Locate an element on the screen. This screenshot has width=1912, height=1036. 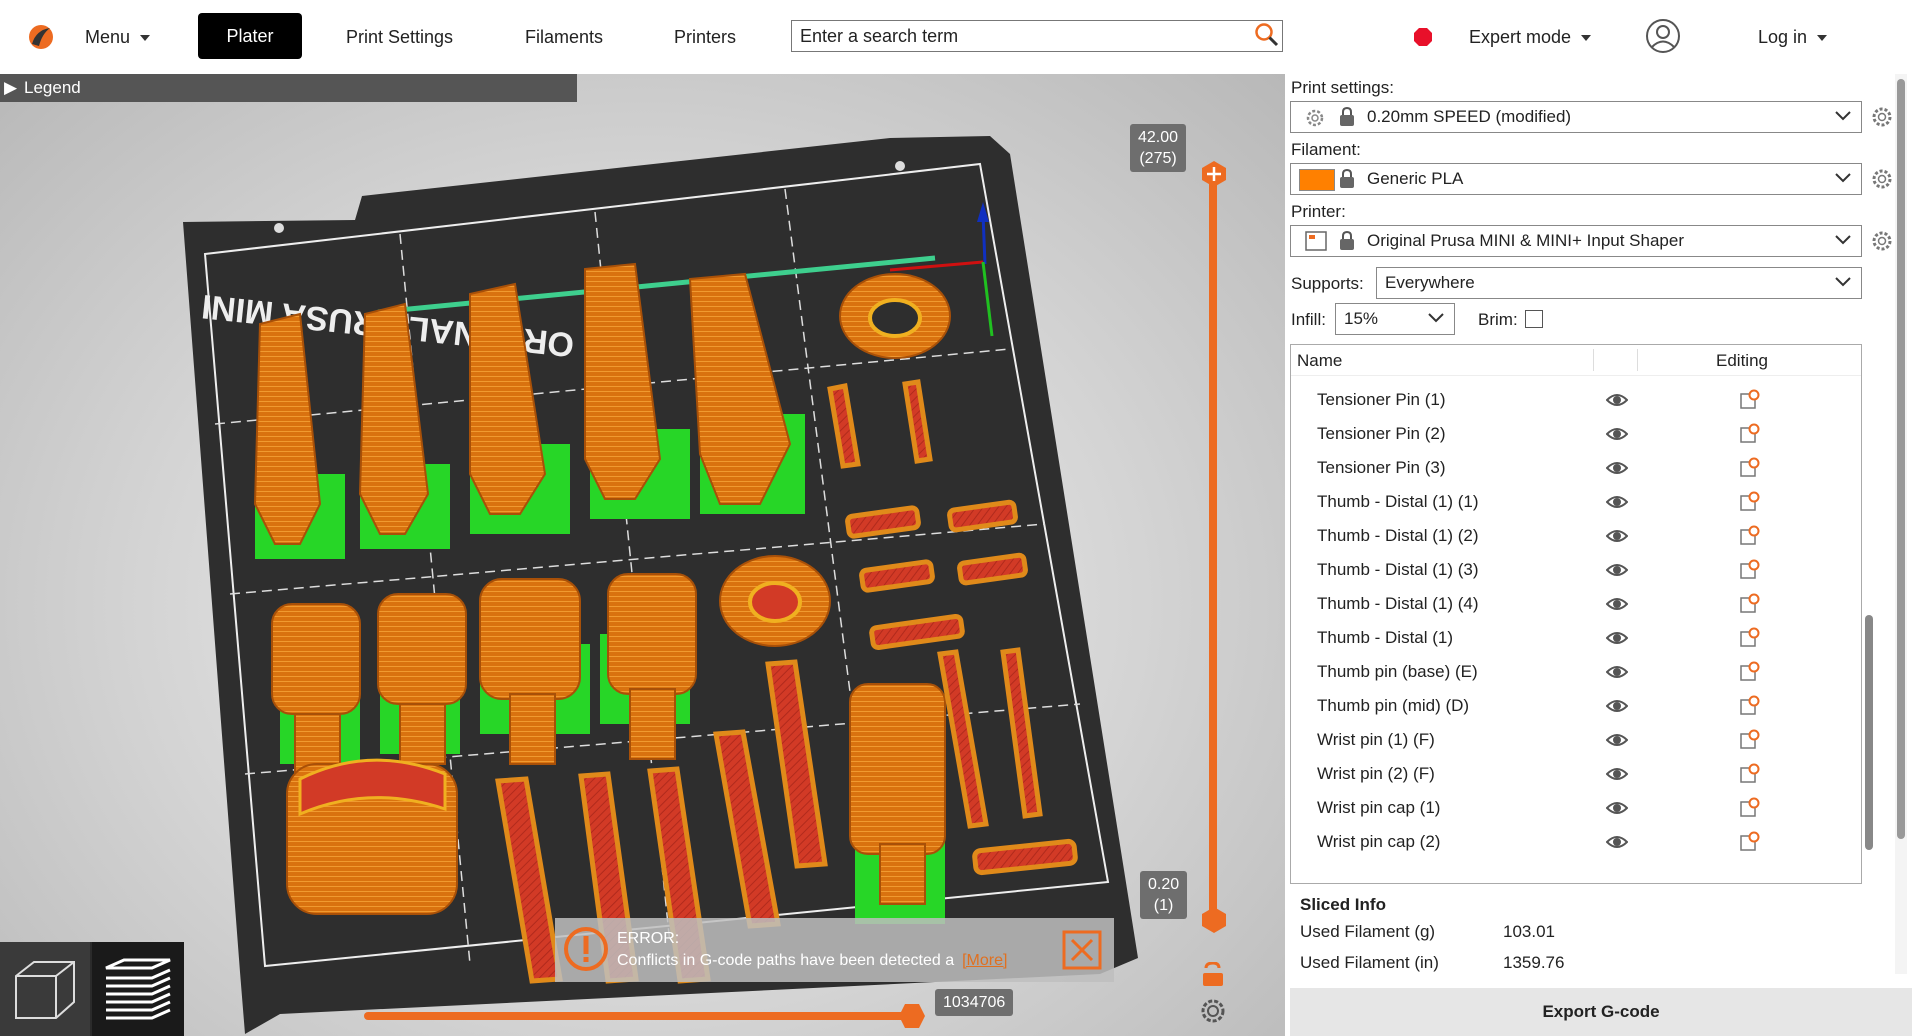
layer-slider-top-thumb-icon is located at coordinates (1214, 174).